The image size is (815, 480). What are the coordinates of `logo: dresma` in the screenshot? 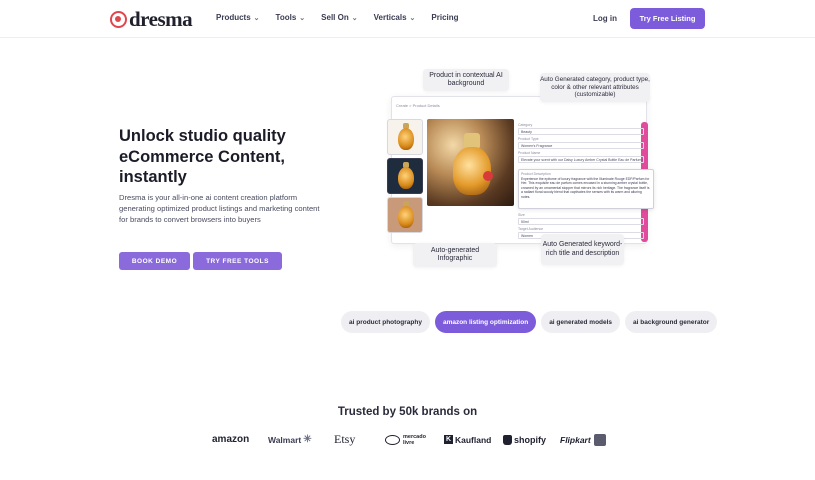 It's located at (151, 19).